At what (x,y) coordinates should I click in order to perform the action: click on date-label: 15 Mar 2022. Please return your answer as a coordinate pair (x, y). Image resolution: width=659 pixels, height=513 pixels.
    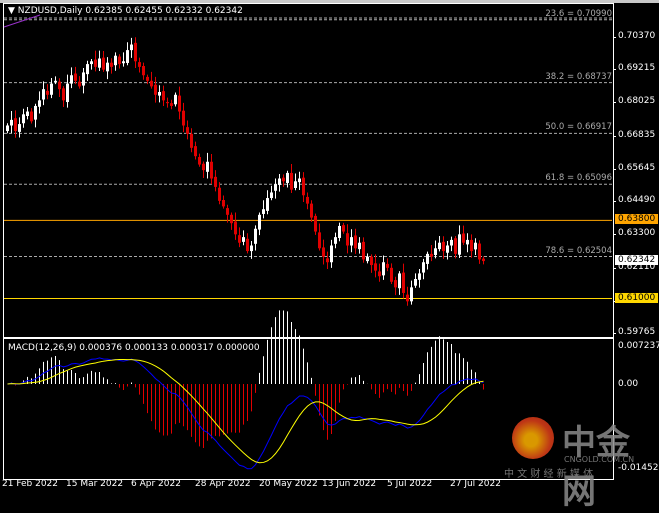
    Looking at the image, I should click on (95, 484).